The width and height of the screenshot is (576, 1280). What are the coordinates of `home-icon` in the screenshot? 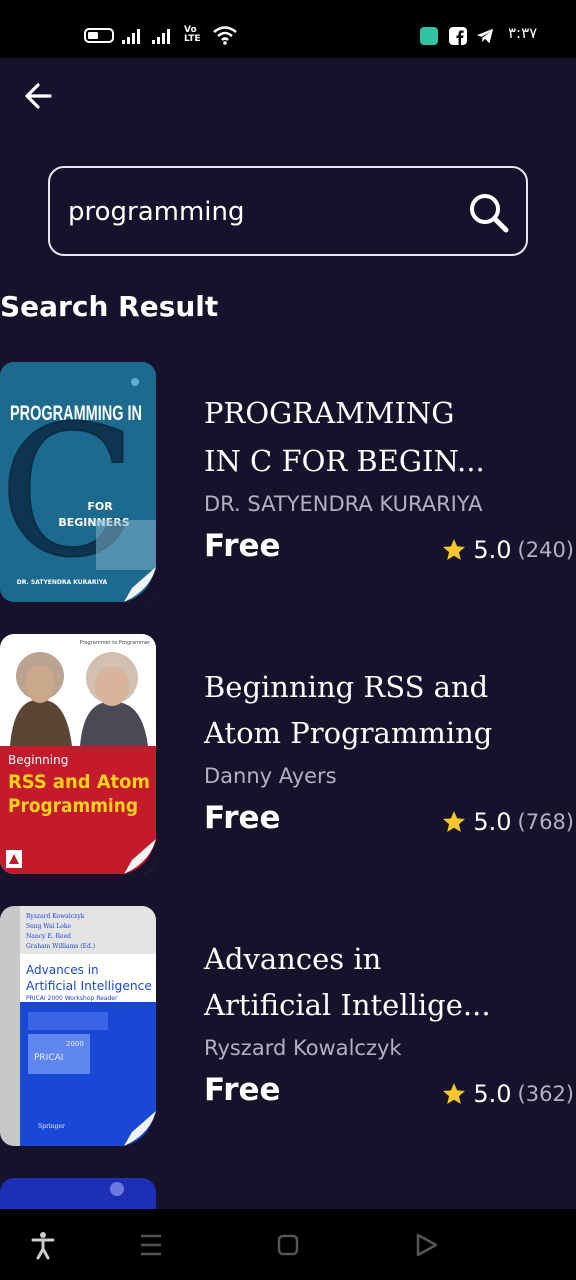 It's located at (288, 1245).